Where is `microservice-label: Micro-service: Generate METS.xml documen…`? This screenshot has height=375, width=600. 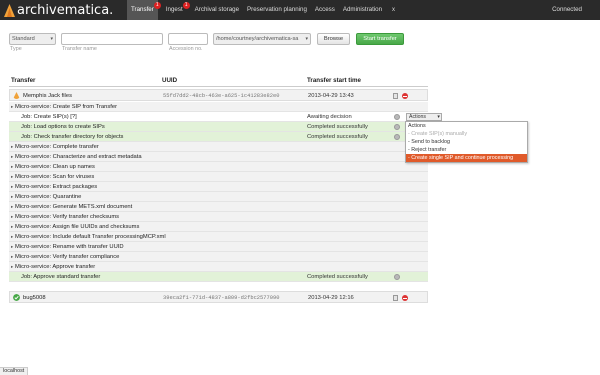 microservice-label: Micro-service: Generate METS.xml documen… is located at coordinates (74, 207).